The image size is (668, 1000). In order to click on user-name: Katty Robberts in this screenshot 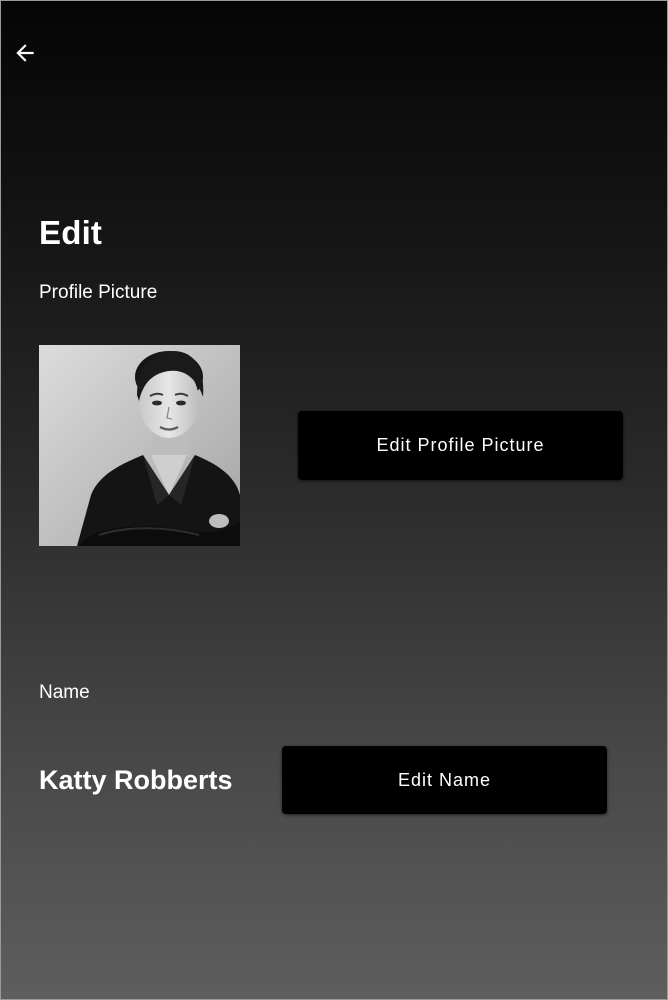, I will do `click(136, 780)`.